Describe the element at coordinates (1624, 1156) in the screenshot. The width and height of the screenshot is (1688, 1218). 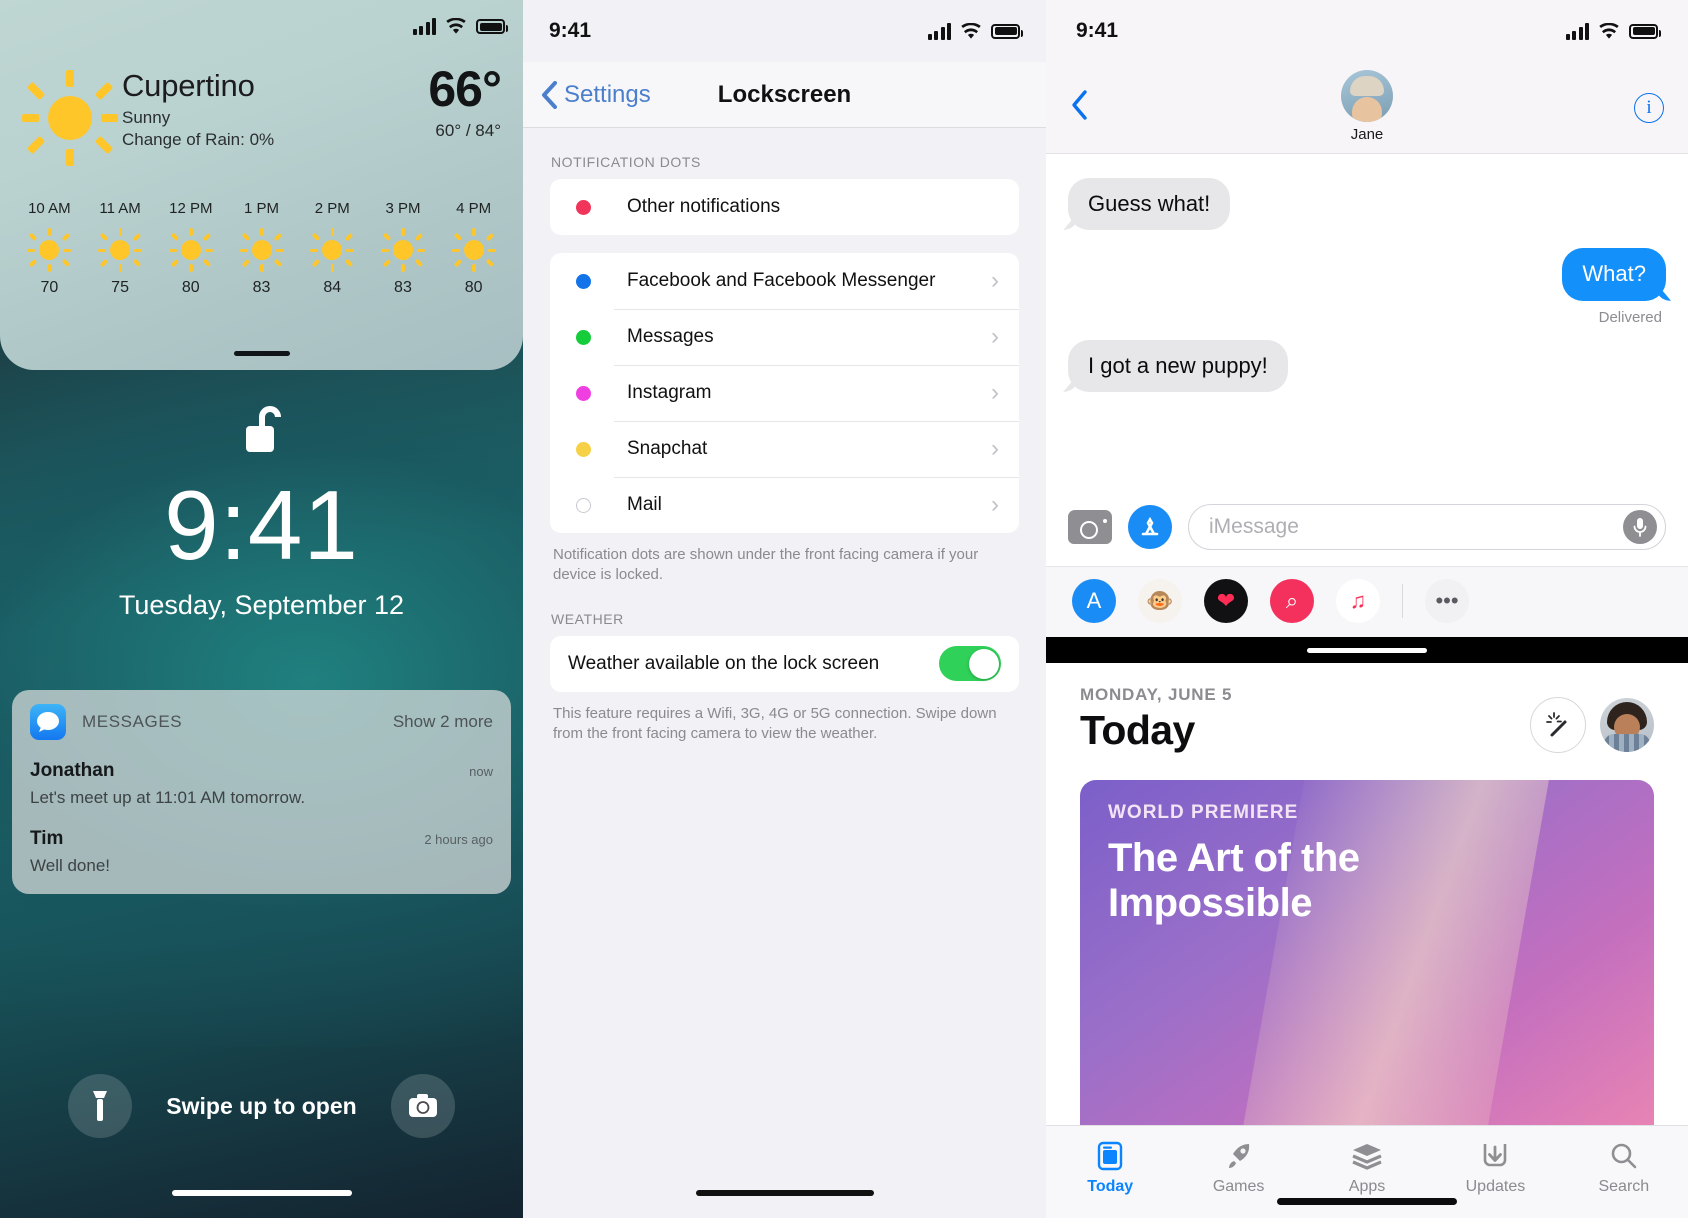
I see `search-icon` at that location.